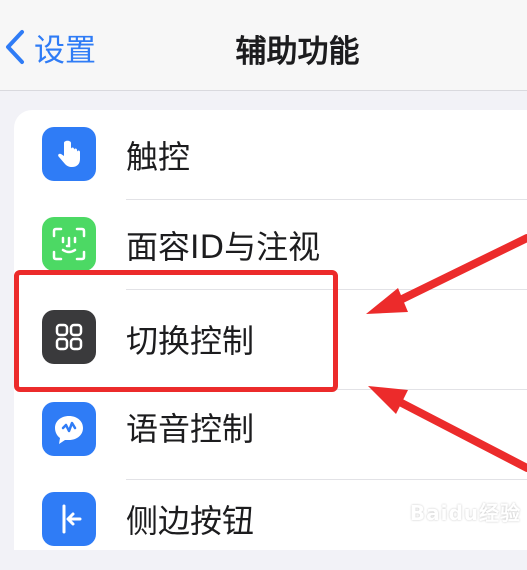 The height and width of the screenshot is (570, 527). Describe the element at coordinates (447, 429) in the screenshot. I see `arrow-lower` at that location.